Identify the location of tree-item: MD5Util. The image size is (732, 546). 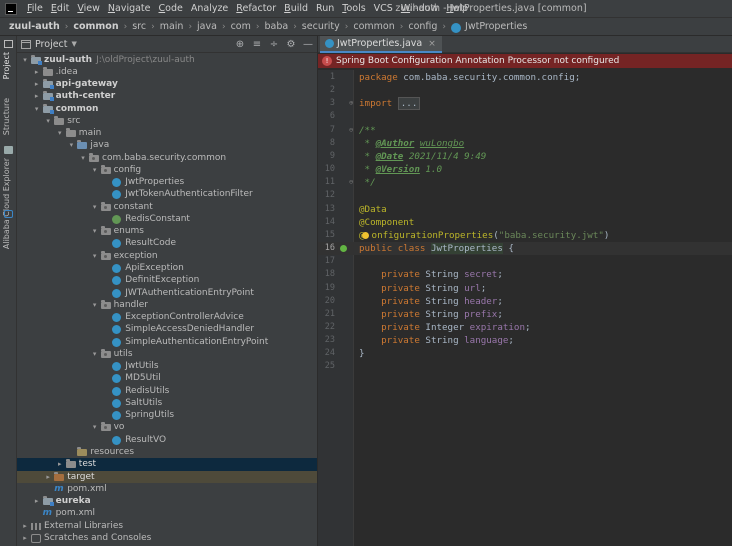
(167, 378).